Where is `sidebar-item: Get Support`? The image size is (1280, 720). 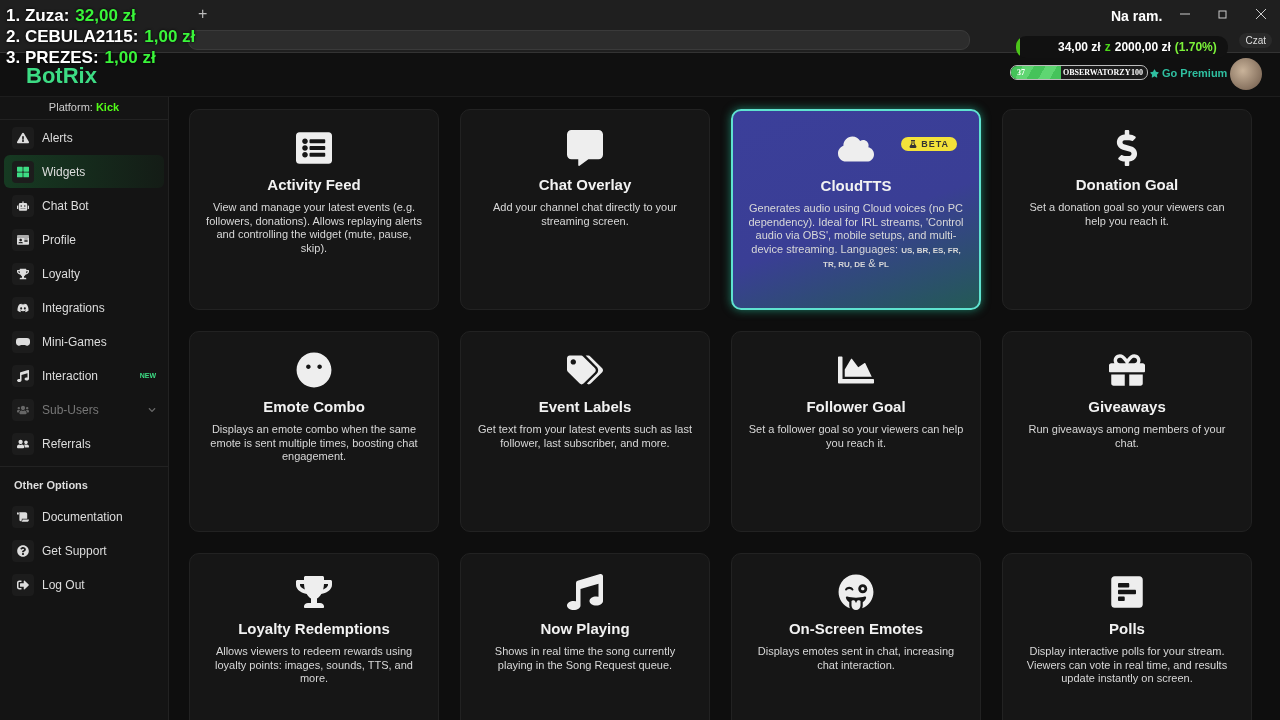
sidebar-item: Get Support is located at coordinates (84, 550).